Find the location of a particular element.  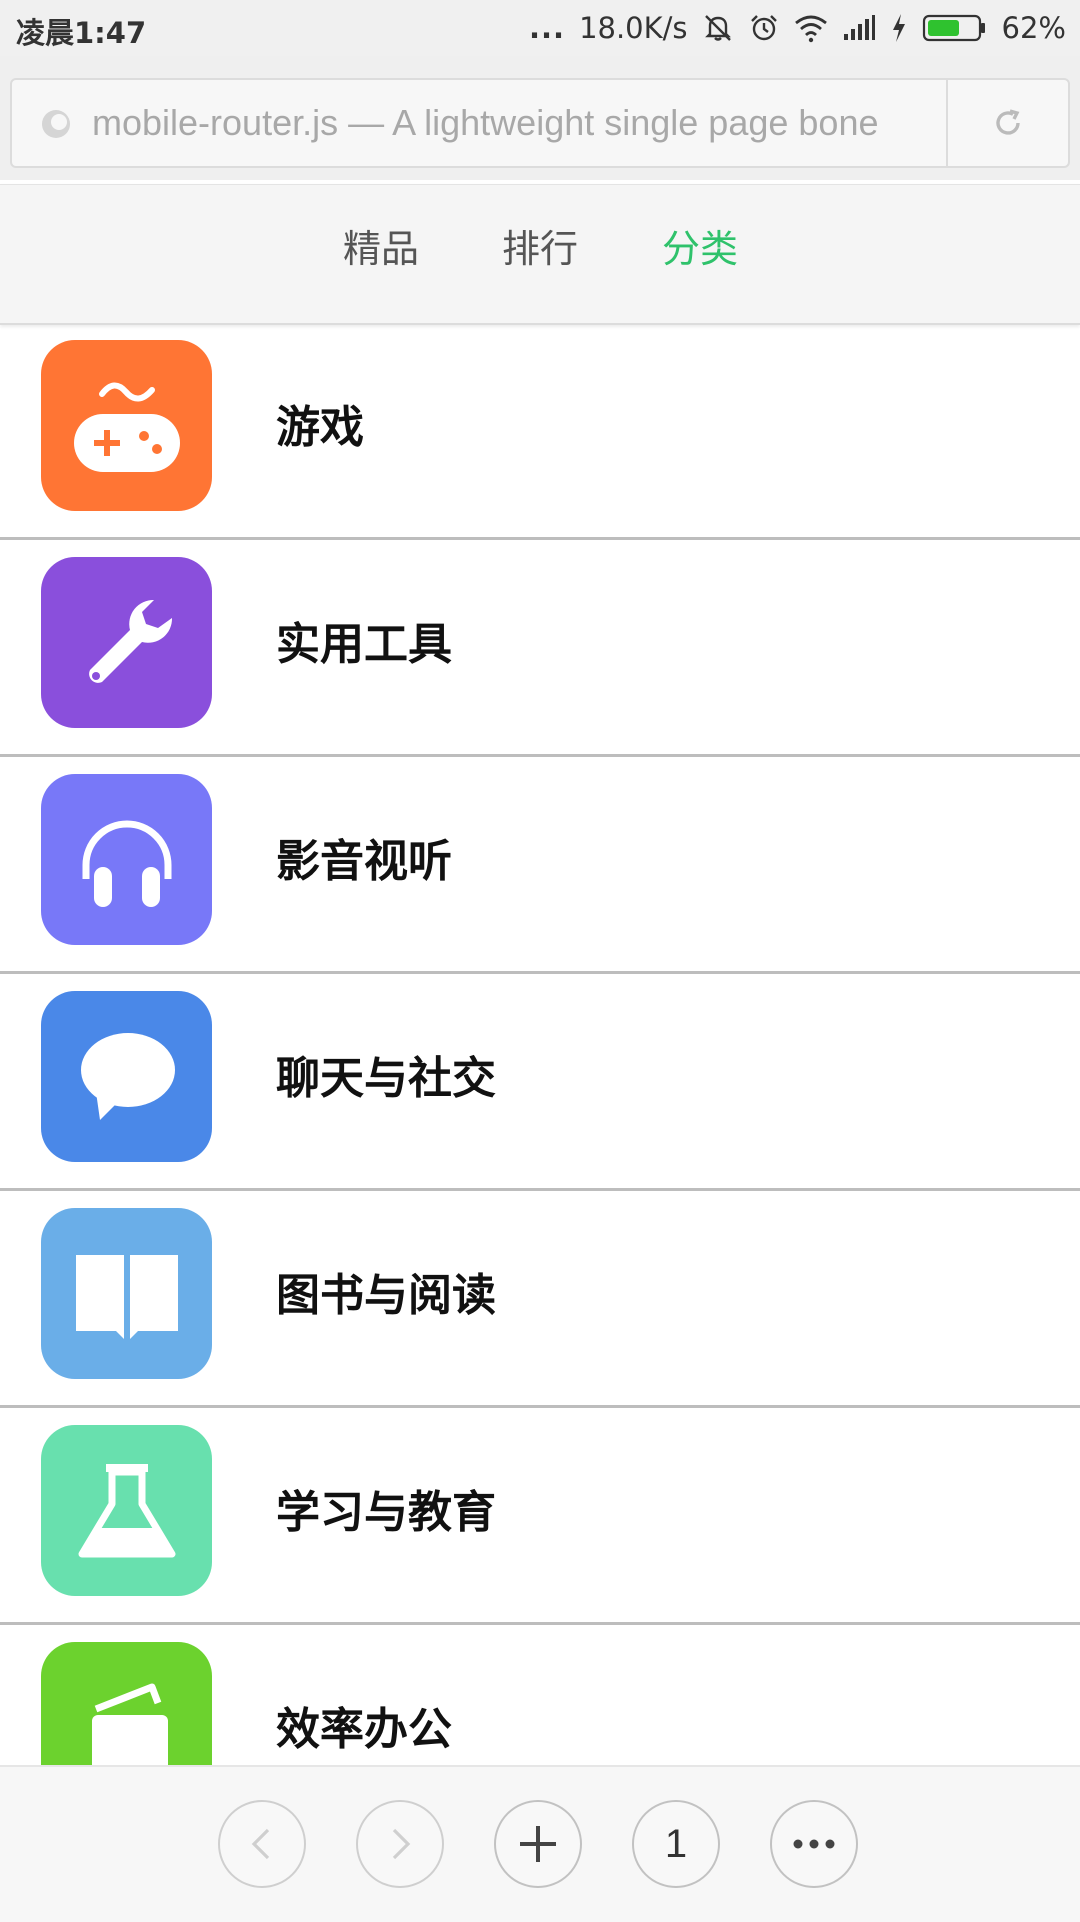

list-item-social: 聊天与社交 is located at coordinates (540, 1082).